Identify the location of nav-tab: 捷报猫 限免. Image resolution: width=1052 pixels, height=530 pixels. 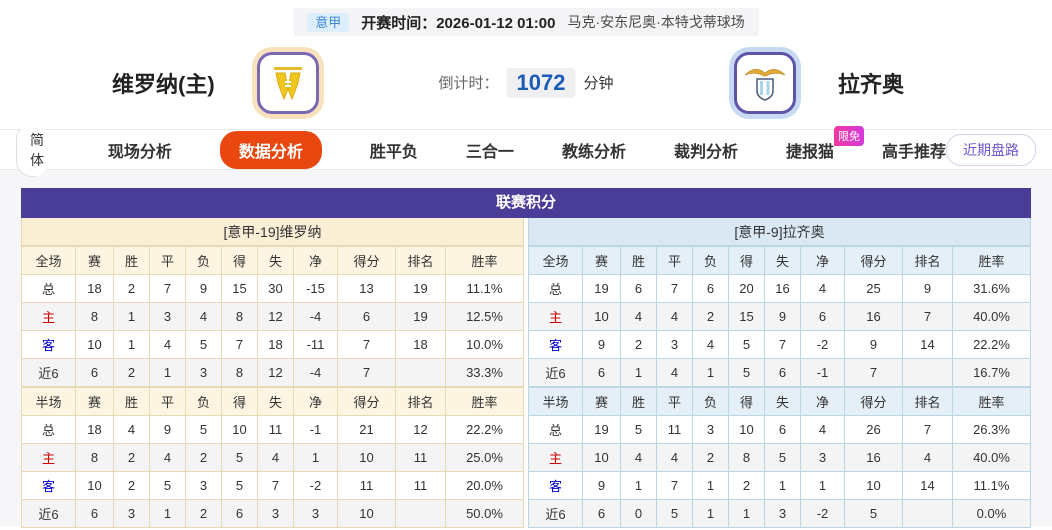
(825, 143).